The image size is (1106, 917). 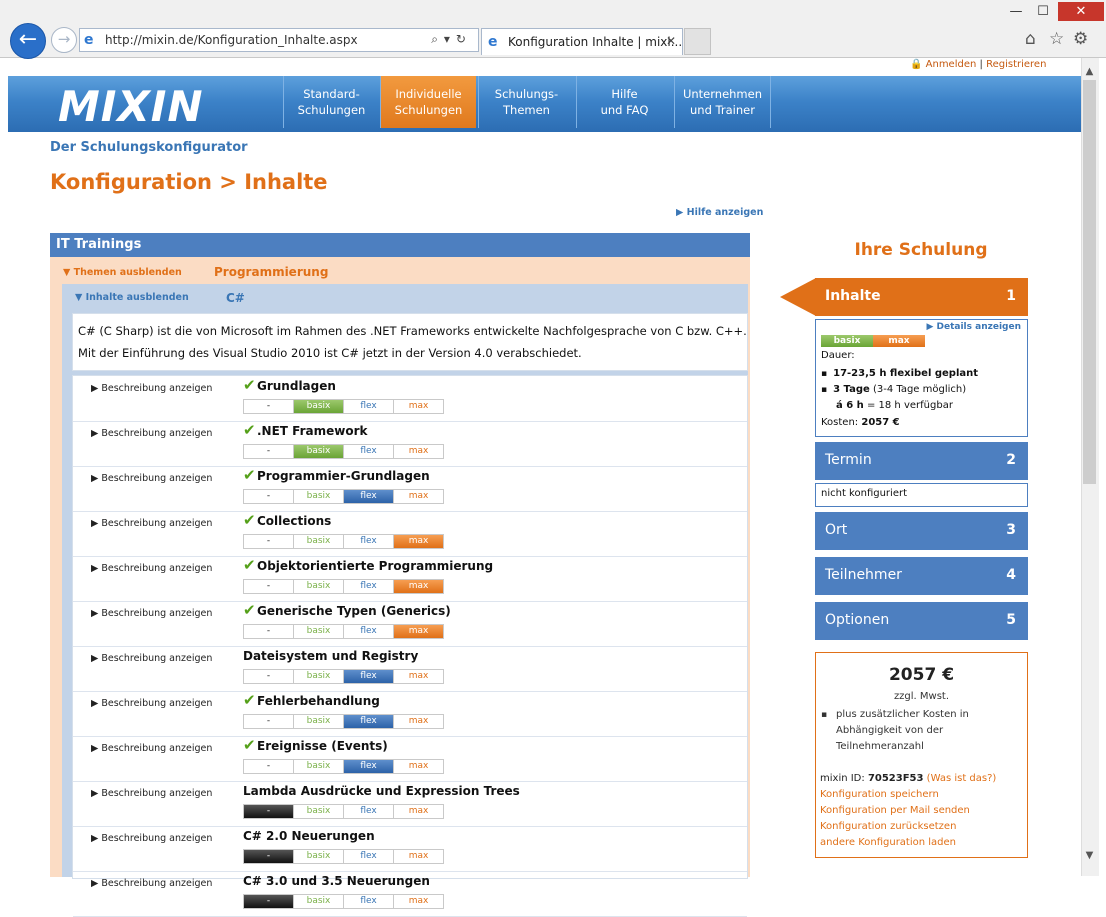 What do you see at coordinates (888, 842) in the screenshot?
I see `load-config-link: andere Konfiguration laden` at bounding box center [888, 842].